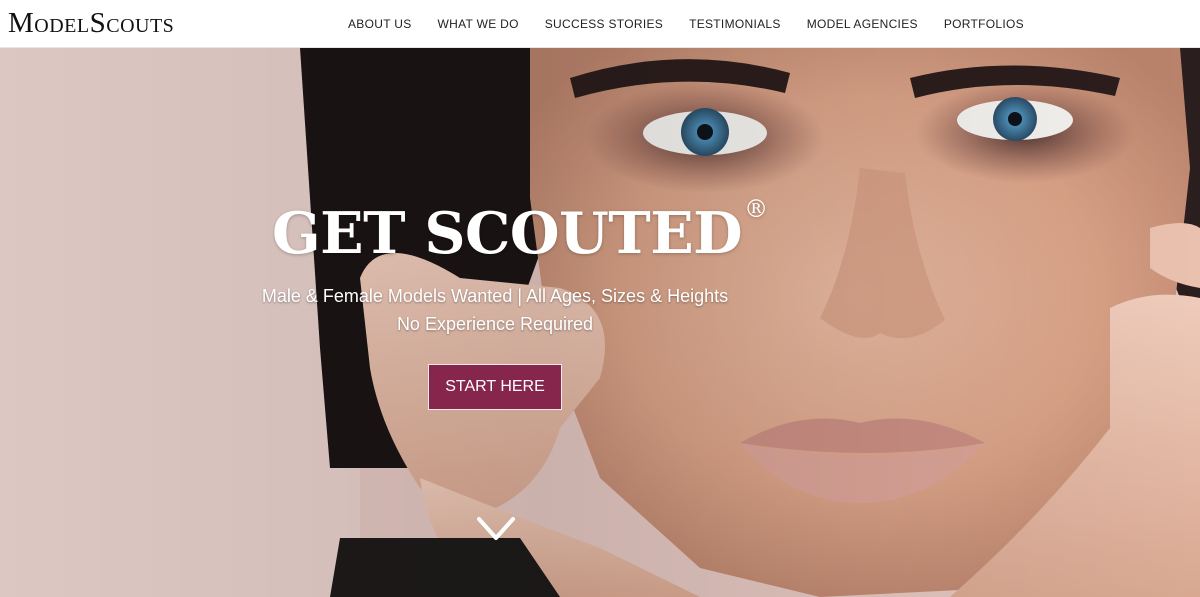  I want to click on chevron-down-icon, so click(496, 528).